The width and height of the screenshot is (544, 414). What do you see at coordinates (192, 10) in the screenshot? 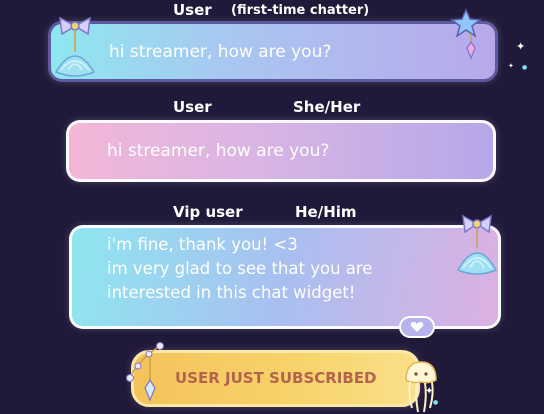
I see `message-1-username: User` at bounding box center [192, 10].